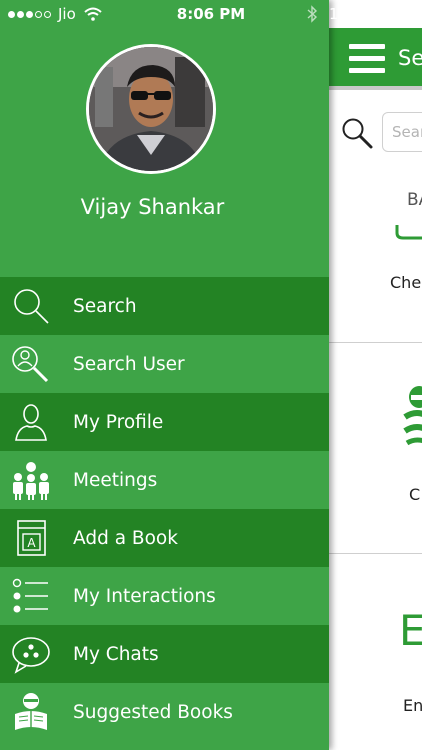 The height and width of the screenshot is (750, 422). Describe the element at coordinates (375, 255) in the screenshot. I see `book-card: BA Che` at that location.